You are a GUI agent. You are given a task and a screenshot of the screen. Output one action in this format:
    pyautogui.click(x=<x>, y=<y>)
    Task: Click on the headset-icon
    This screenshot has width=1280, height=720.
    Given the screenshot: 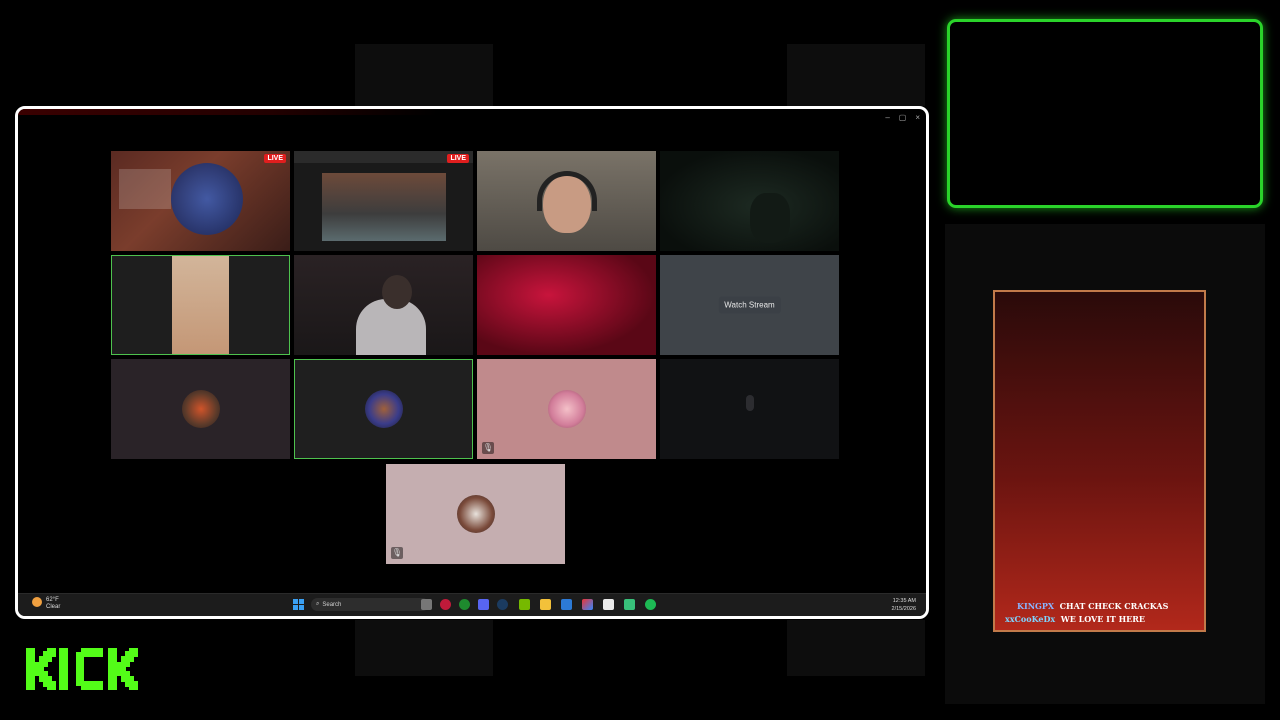 What is the action you would take?
    pyautogui.click(x=567, y=191)
    